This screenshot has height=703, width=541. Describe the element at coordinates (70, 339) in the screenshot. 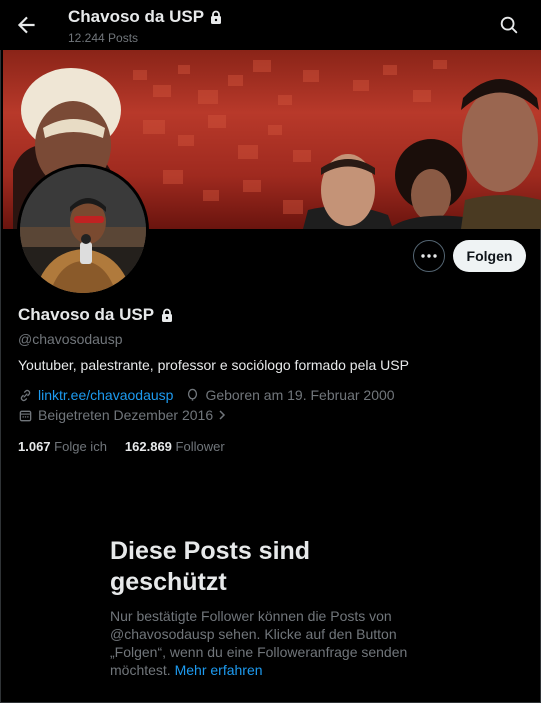

I see `profile-handle: @chavosodausp` at that location.